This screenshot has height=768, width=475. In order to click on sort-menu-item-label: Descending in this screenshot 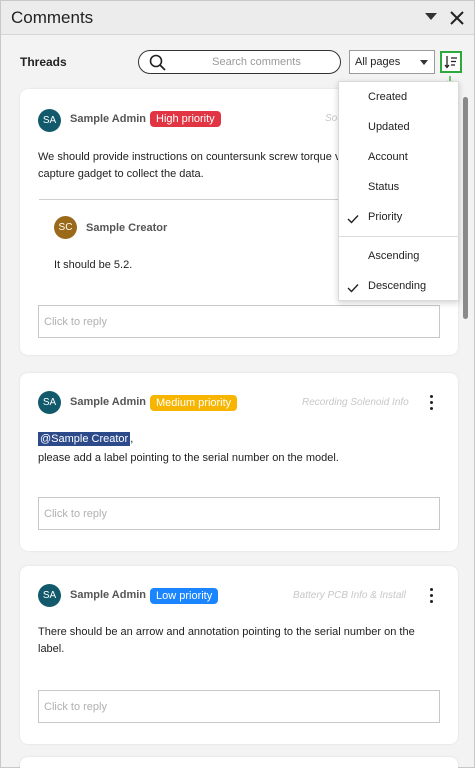, I will do `click(397, 286)`.